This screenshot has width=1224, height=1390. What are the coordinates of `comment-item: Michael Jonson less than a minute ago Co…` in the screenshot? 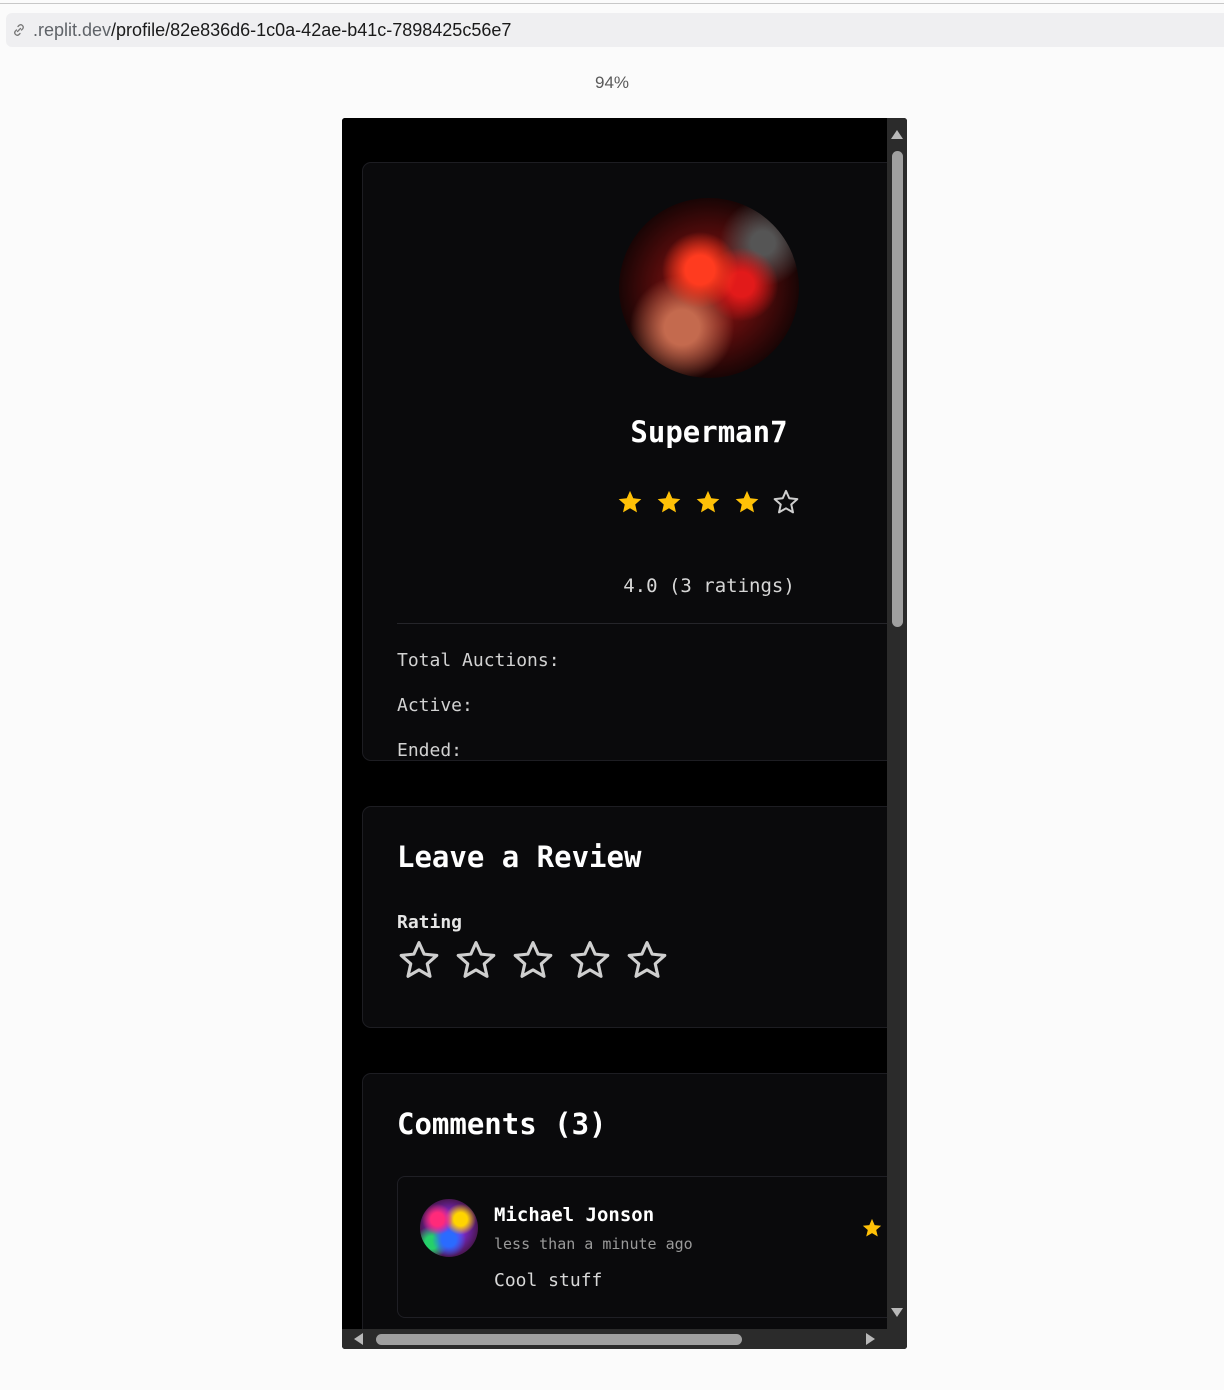 It's located at (642, 1247).